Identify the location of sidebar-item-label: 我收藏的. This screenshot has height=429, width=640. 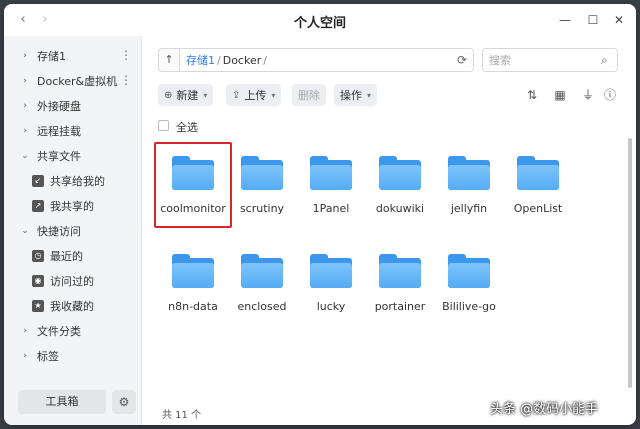
(72, 306).